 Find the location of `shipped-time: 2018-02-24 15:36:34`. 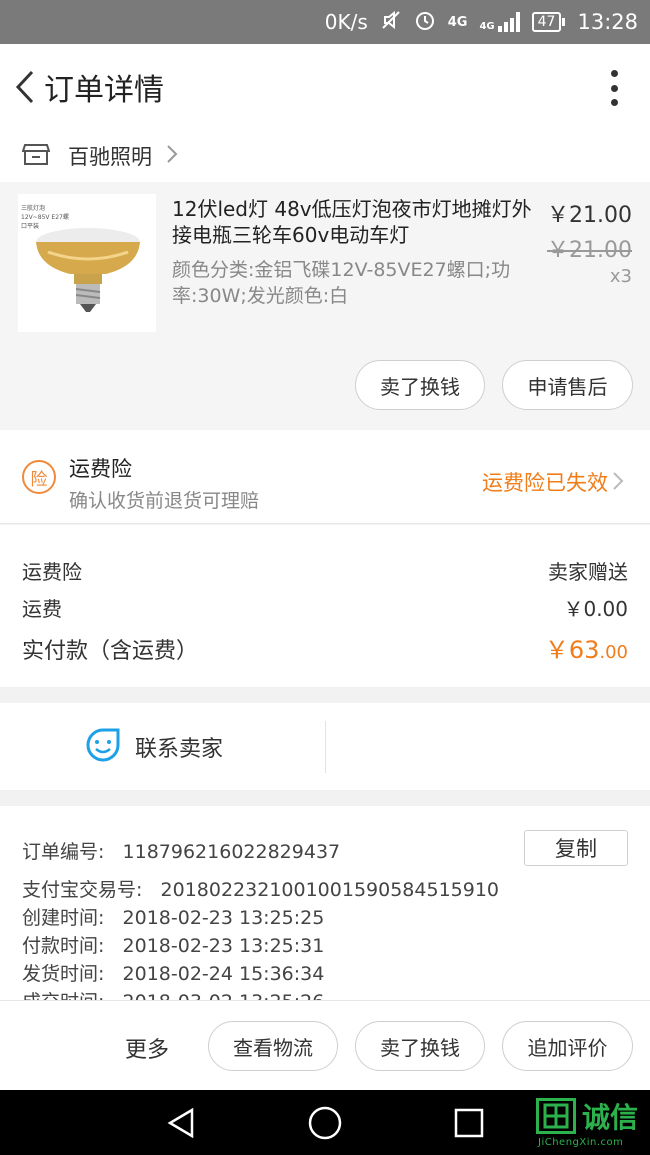

shipped-time: 2018-02-24 15:36:34 is located at coordinates (223, 974).